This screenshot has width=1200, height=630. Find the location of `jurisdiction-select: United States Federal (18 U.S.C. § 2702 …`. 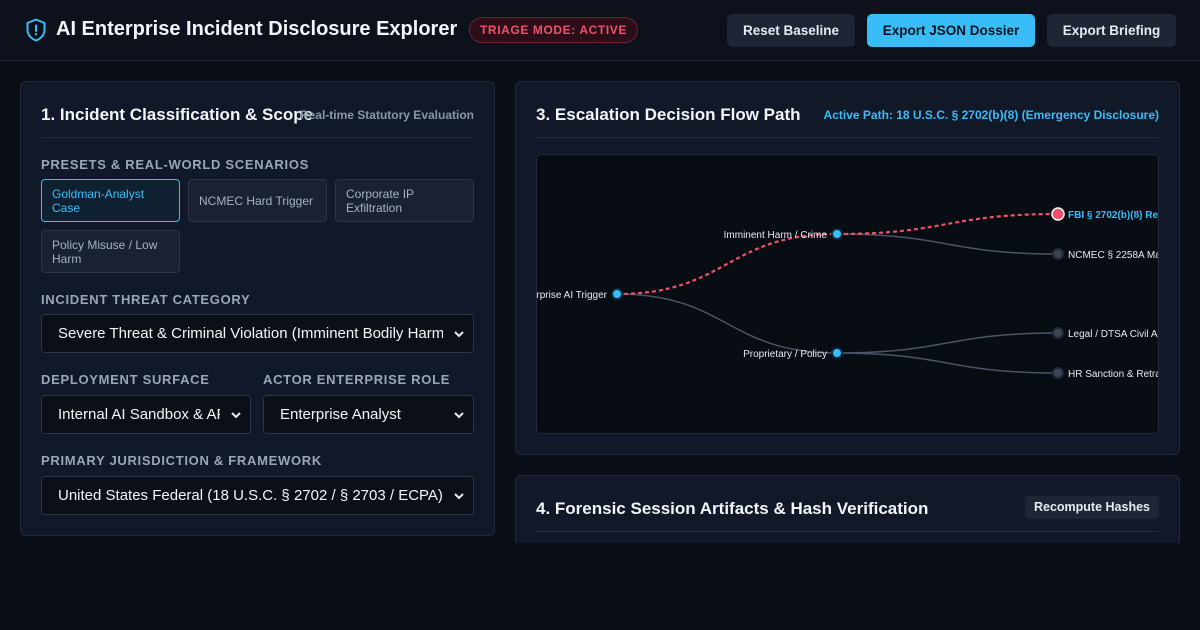

jurisdiction-select: United States Federal (18 U.S.C. § 2702 … is located at coordinates (257, 495).